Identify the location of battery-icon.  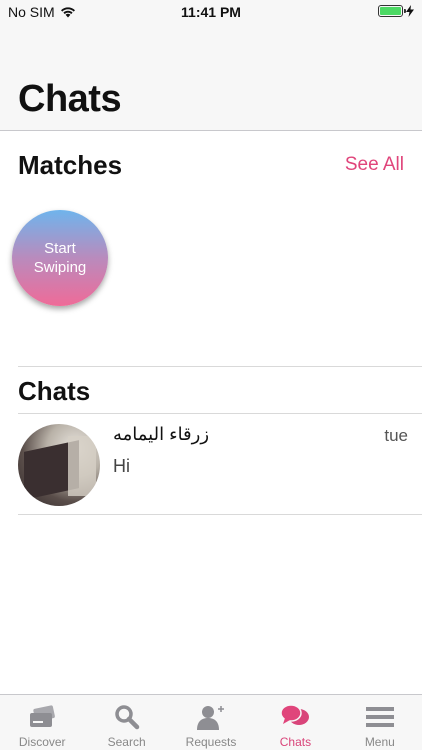
(392, 11).